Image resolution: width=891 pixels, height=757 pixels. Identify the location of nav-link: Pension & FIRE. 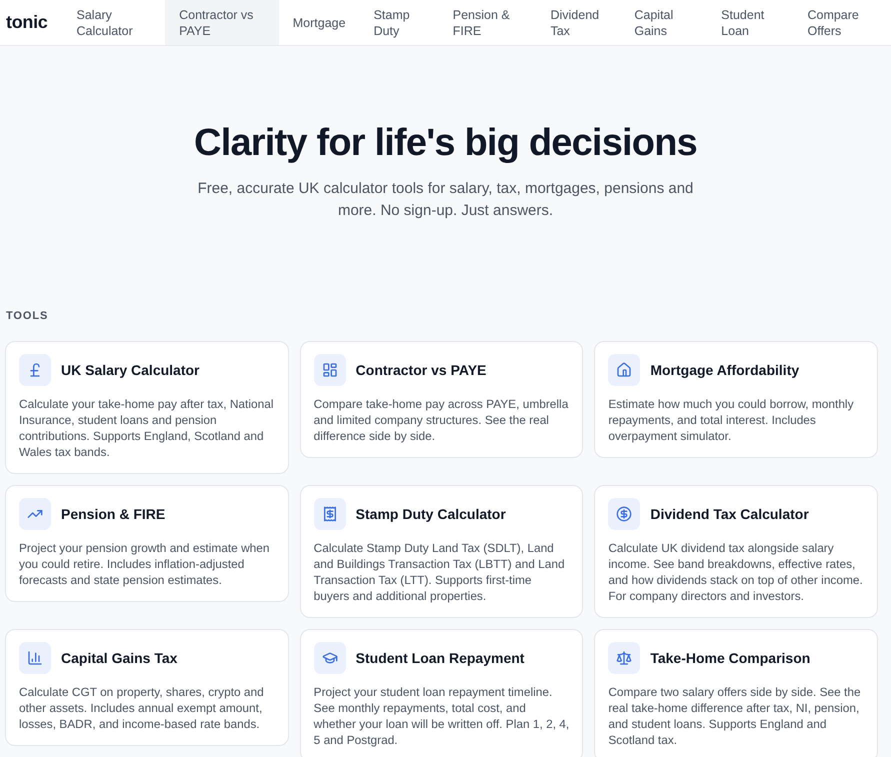
(487, 22).